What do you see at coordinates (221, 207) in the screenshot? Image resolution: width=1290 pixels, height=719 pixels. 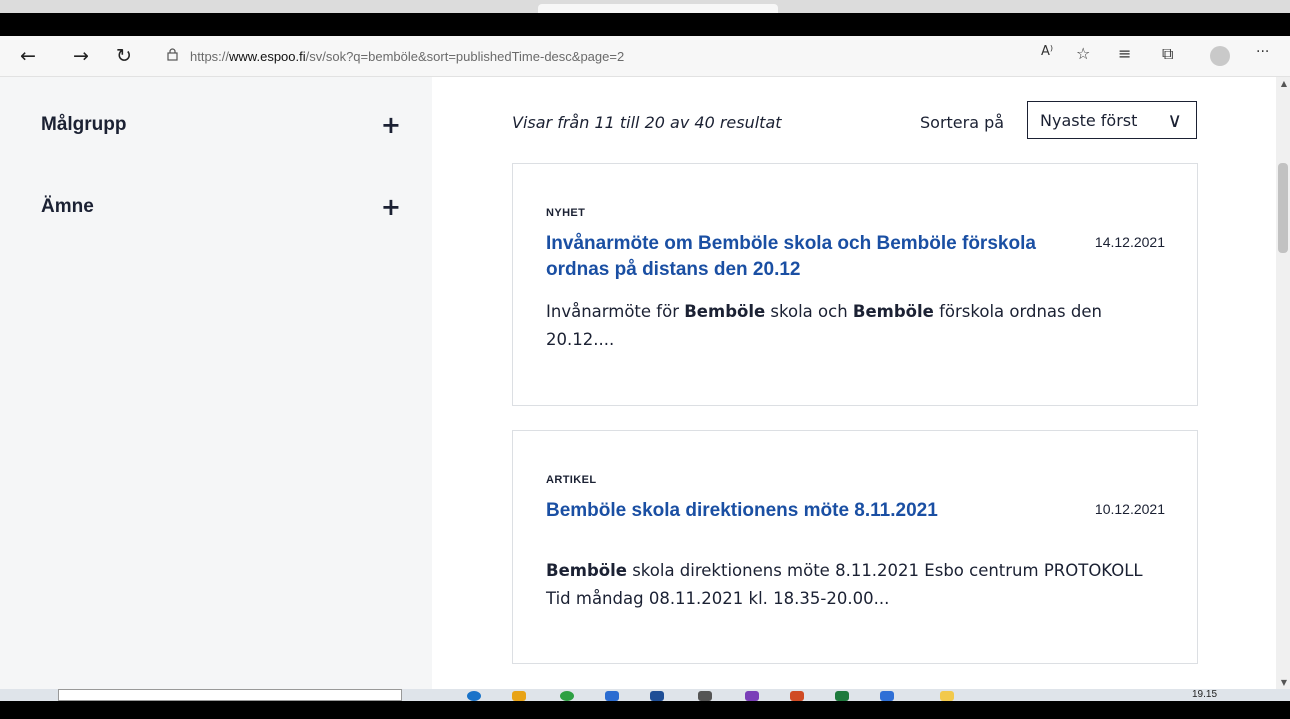 I see `filter-amne: Ämne +` at bounding box center [221, 207].